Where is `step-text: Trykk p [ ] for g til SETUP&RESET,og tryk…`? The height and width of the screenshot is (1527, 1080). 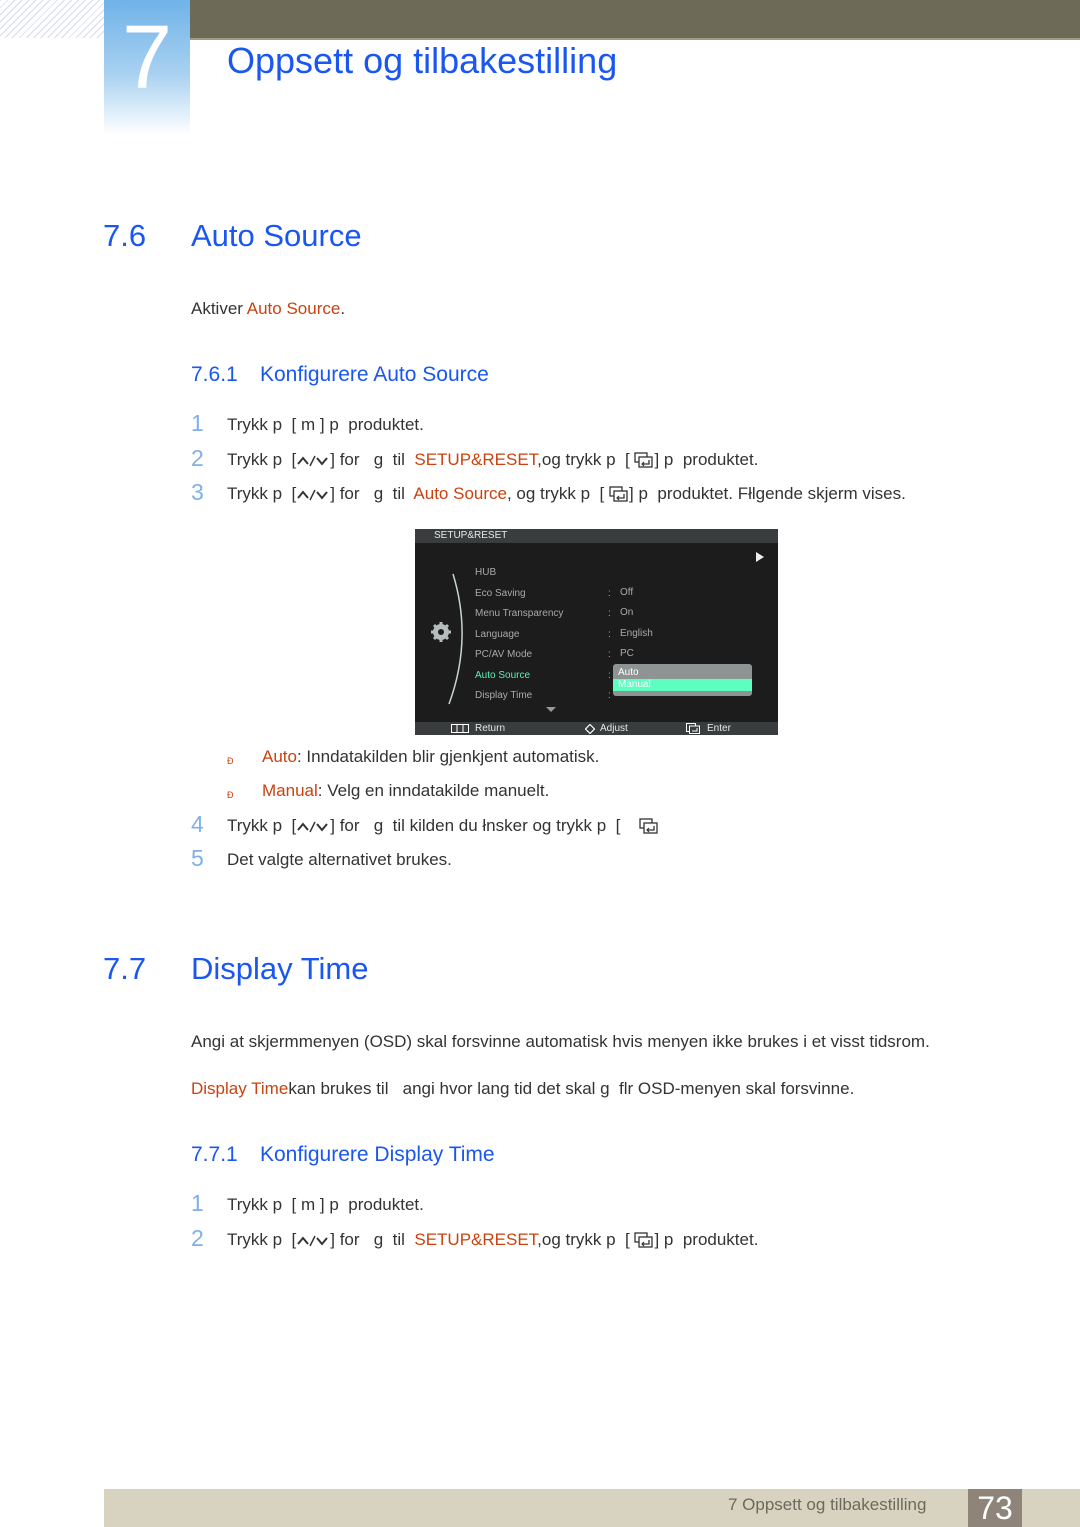 step-text: Trykk p [ ] for g til SETUP&RESET,og tryk… is located at coordinates (492, 1240).